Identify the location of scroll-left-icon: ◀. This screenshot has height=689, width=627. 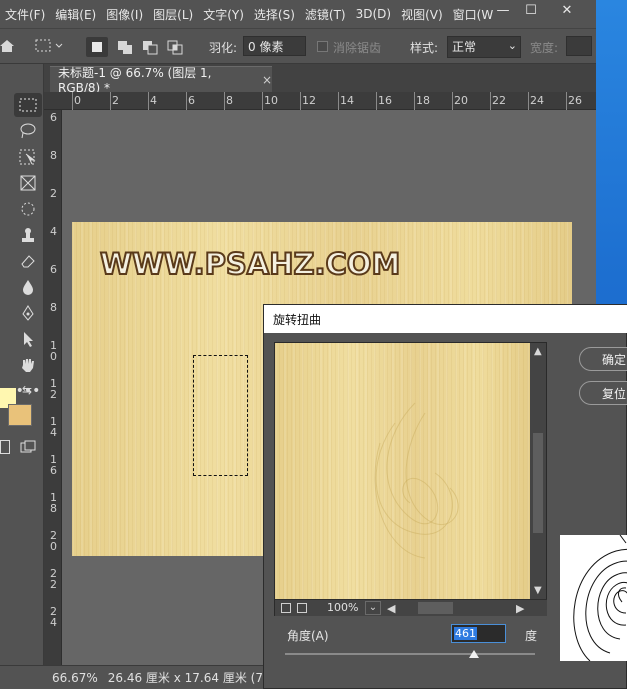
(391, 608).